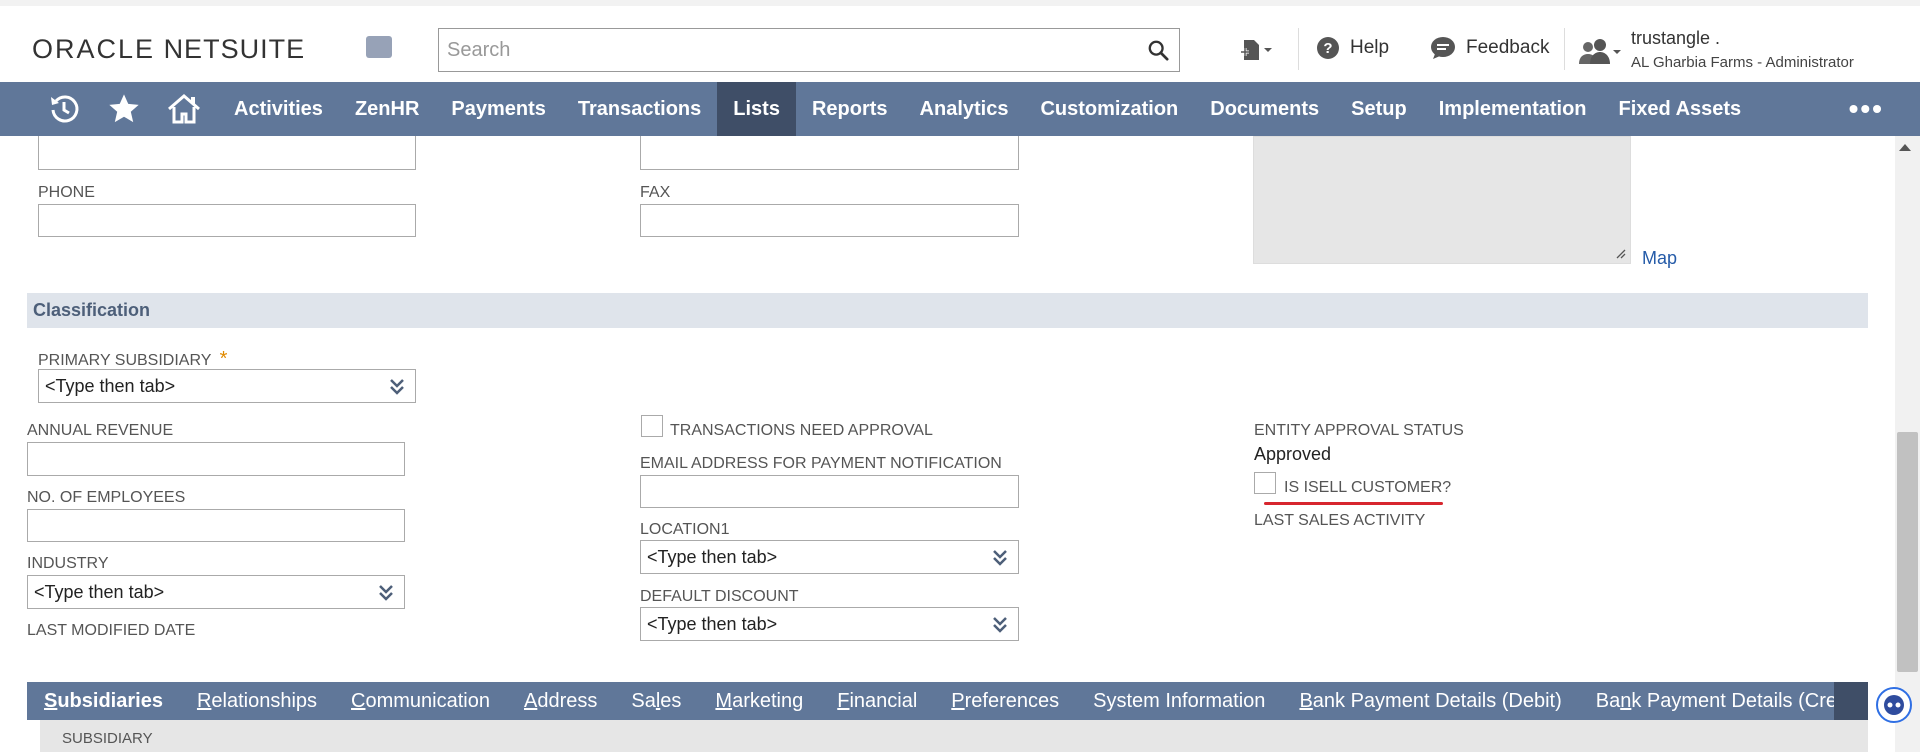 The width and height of the screenshot is (1920, 752). I want to click on assistant-chat-button, so click(1894, 705).